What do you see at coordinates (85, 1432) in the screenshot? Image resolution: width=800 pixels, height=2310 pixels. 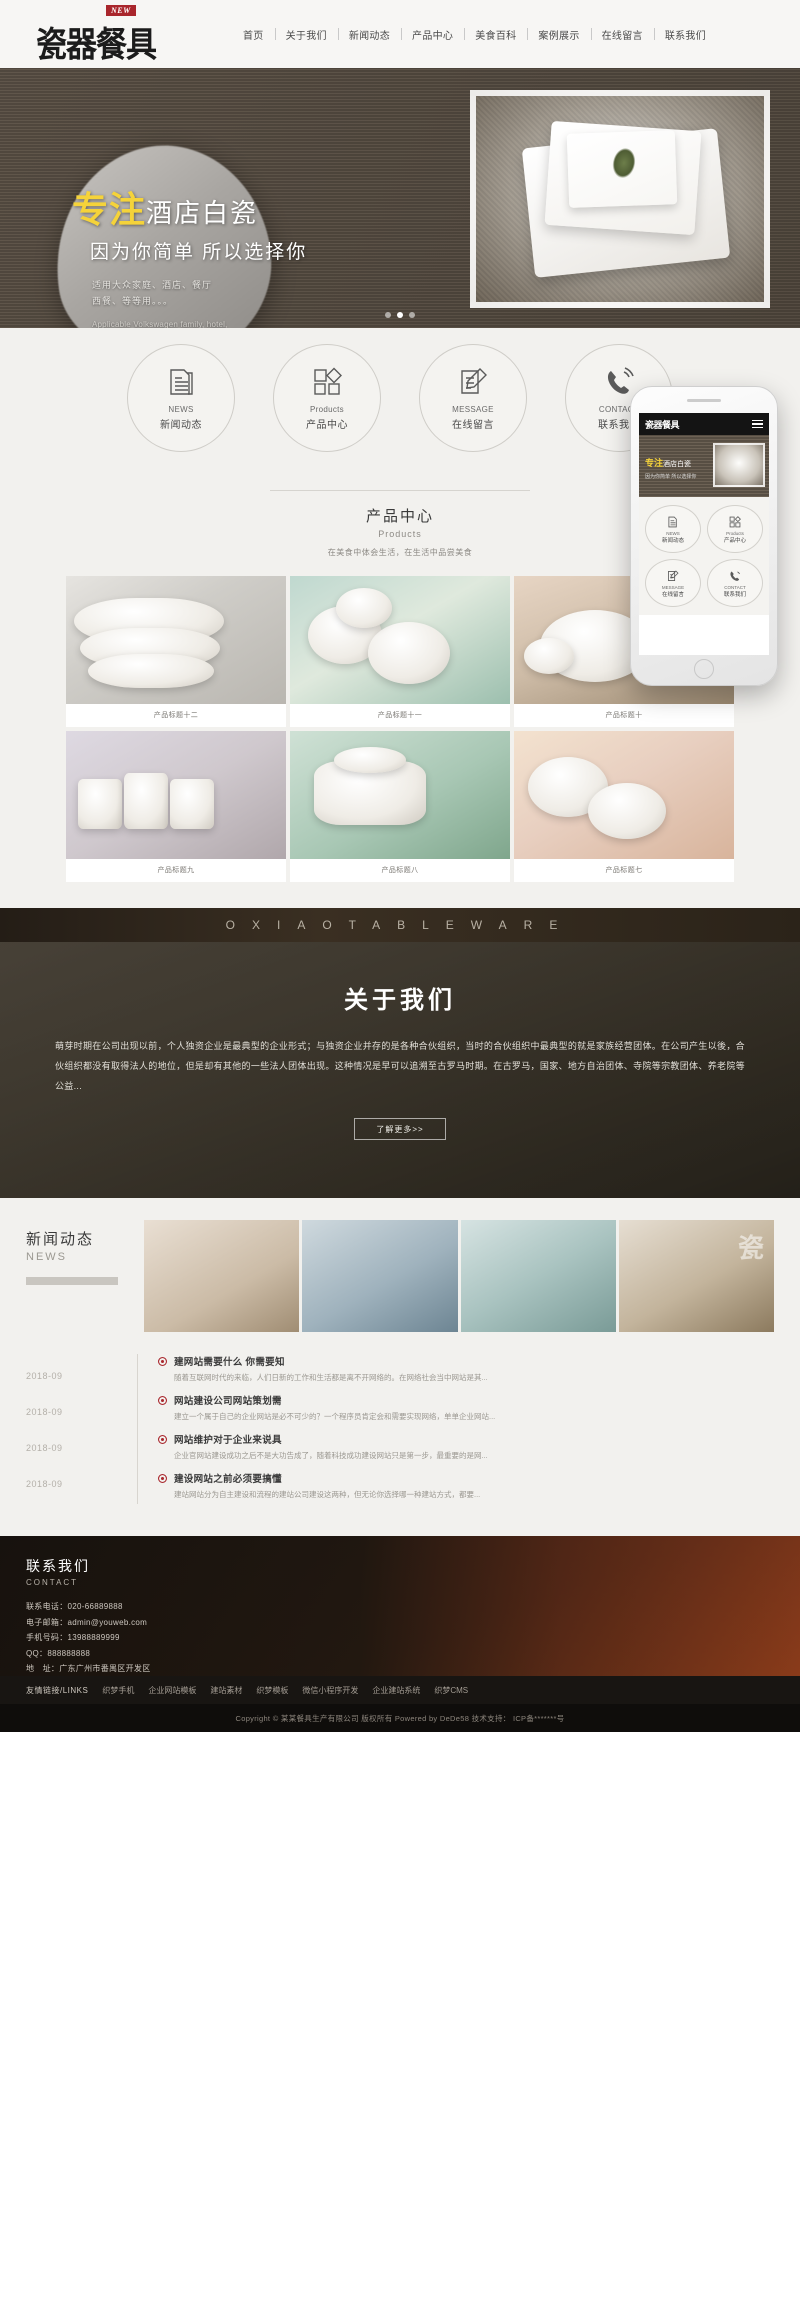 I see `news-date-column: 2018-09 2018-09 2018-09 2018-09` at bounding box center [85, 1432].